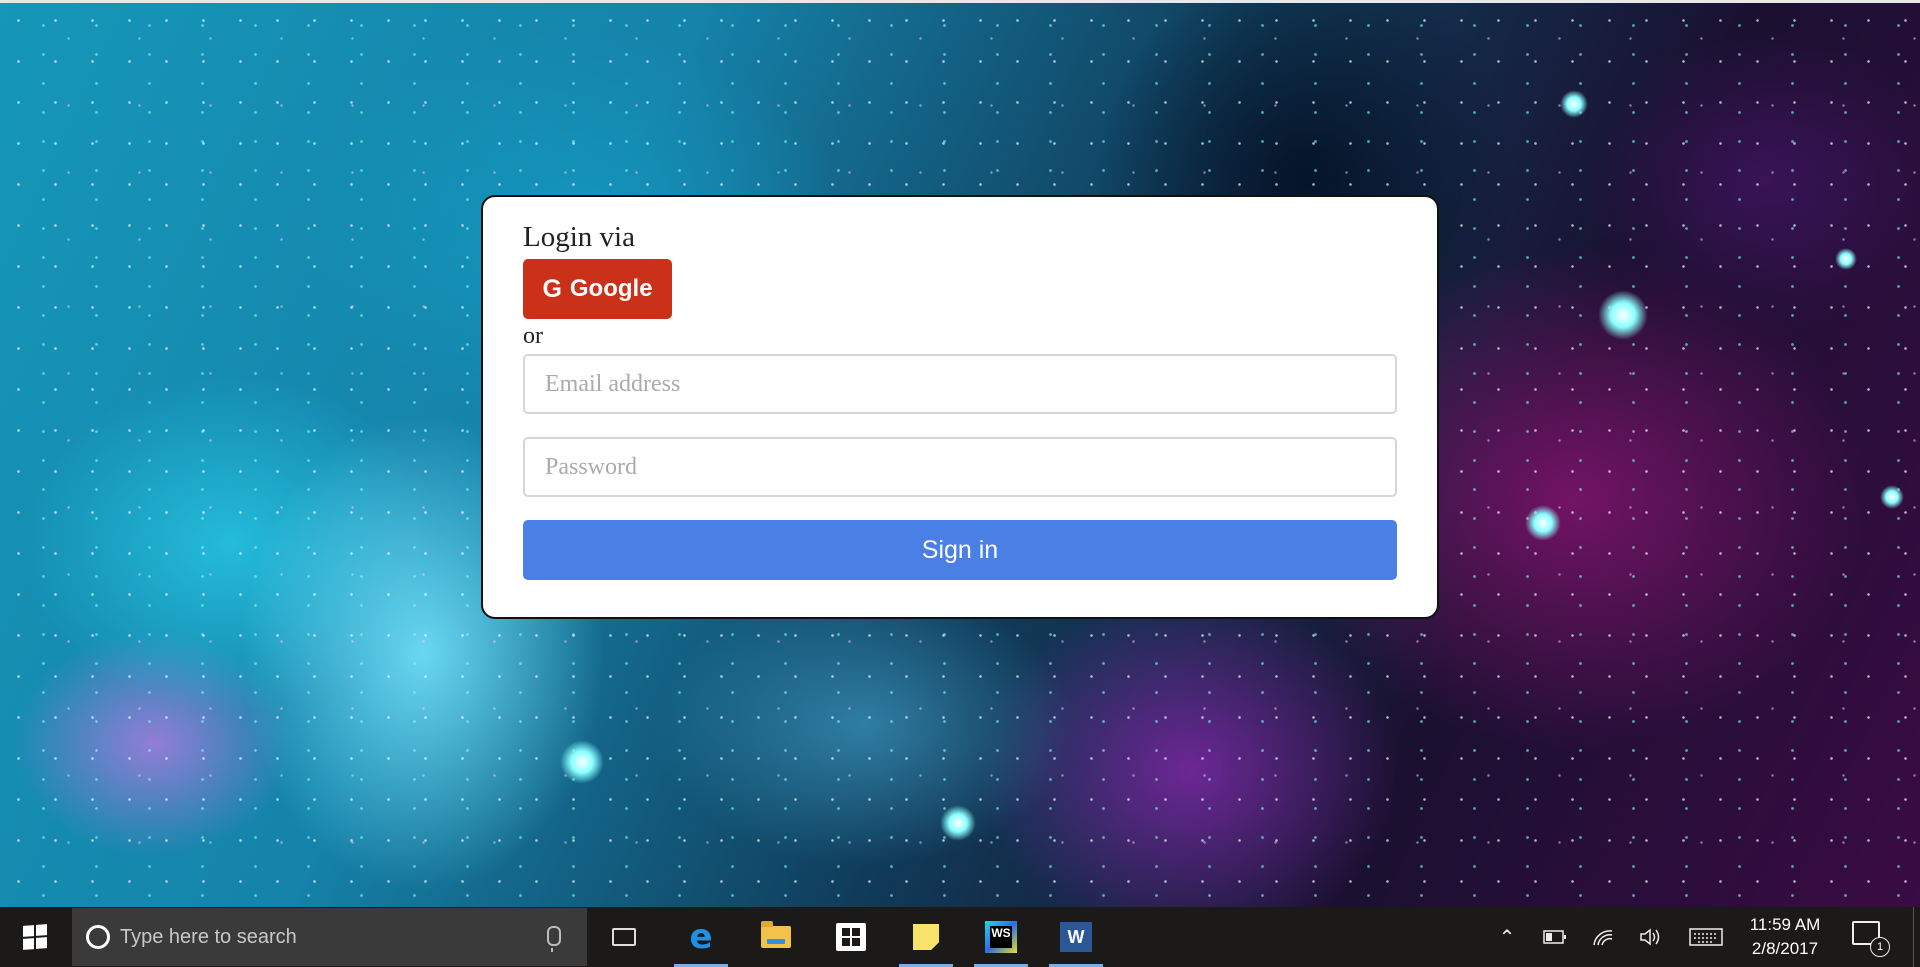 Image resolution: width=1920 pixels, height=967 pixels. I want to click on store-button, so click(851, 937).